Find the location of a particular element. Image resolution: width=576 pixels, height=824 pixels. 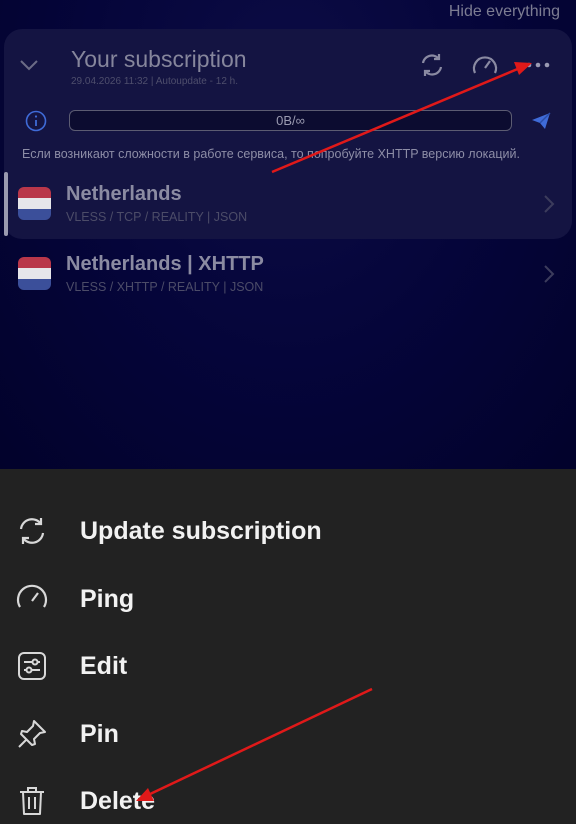

telegram-send-icon is located at coordinates (541, 121).